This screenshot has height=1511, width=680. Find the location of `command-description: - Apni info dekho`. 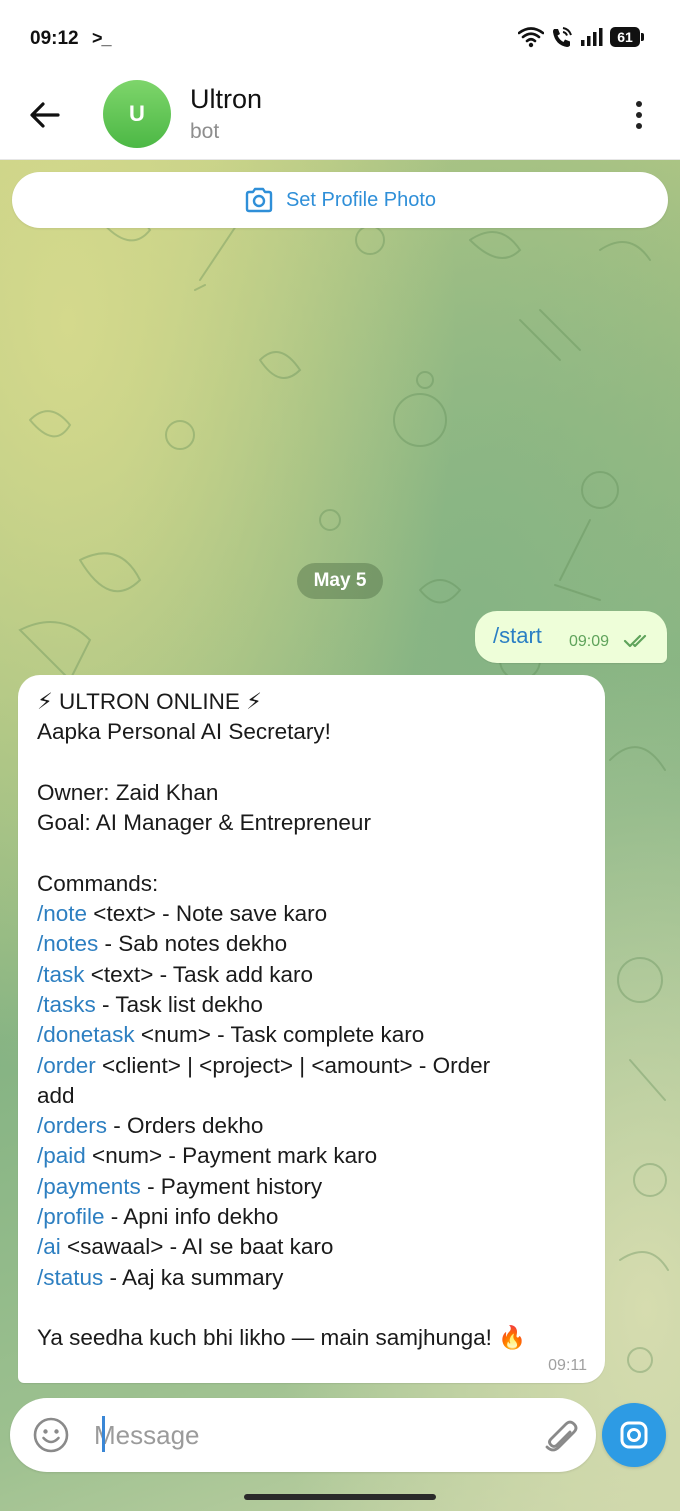

command-description: - Apni info dekho is located at coordinates (191, 1217).